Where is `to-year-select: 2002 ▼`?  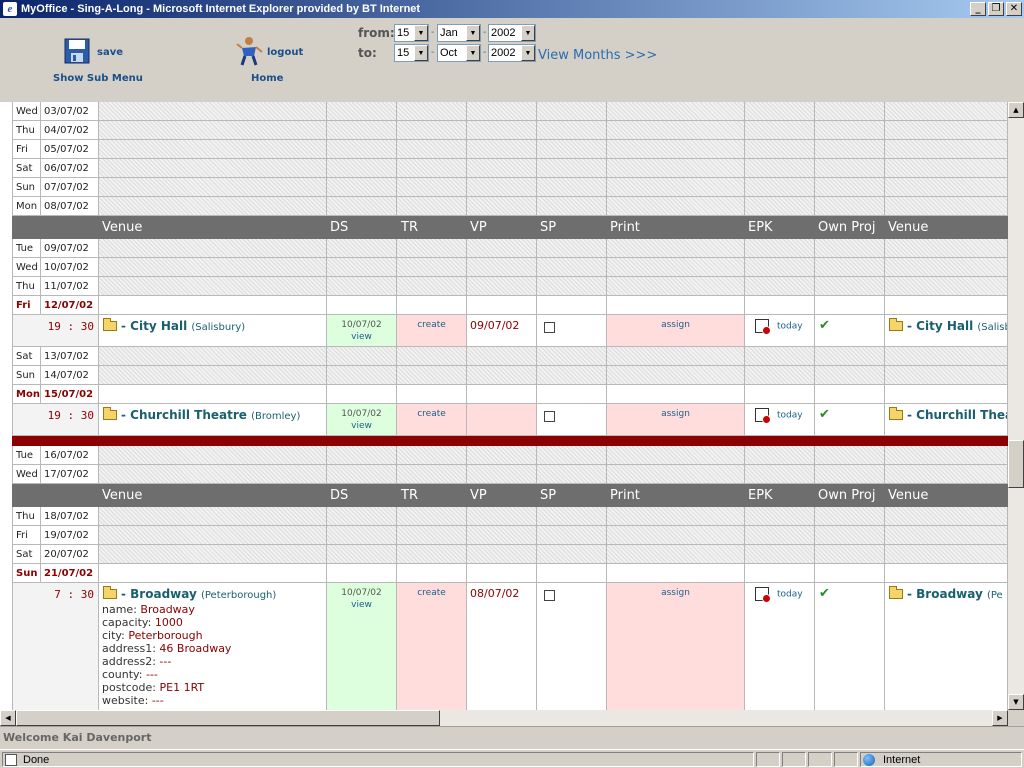 to-year-select: 2002 ▼ is located at coordinates (512, 53).